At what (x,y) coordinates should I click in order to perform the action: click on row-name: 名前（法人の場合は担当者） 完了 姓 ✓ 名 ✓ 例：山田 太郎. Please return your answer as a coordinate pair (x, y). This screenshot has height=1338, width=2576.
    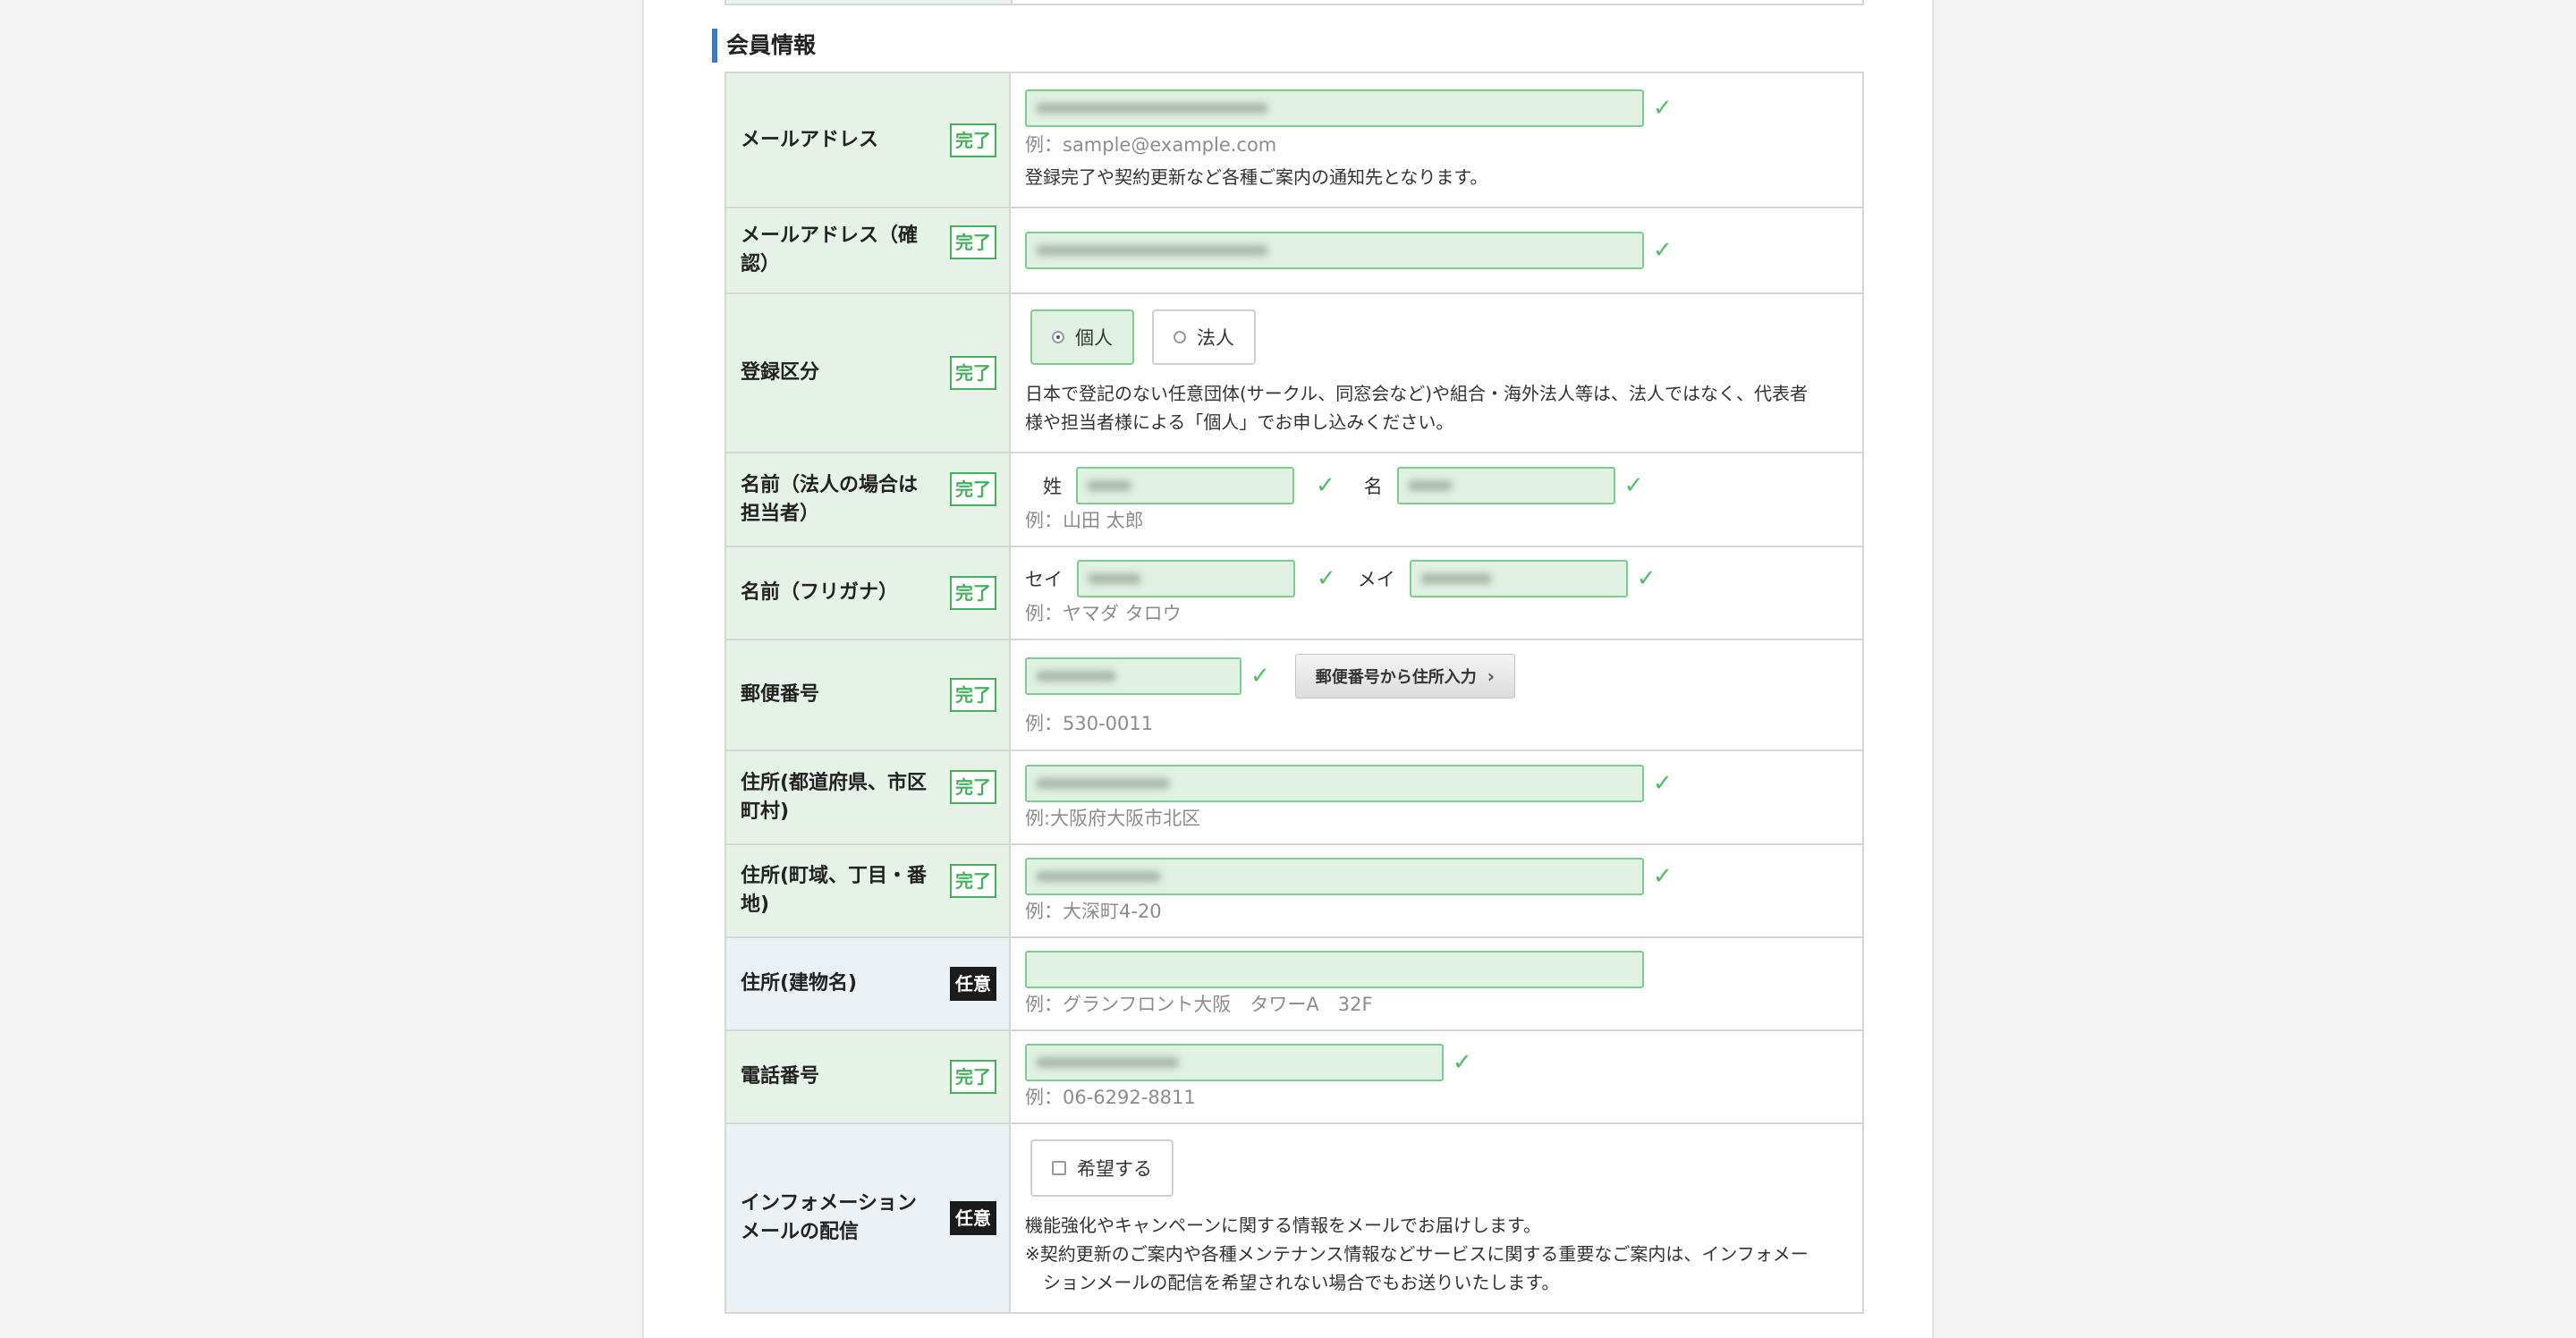
    Looking at the image, I should click on (1294, 499).